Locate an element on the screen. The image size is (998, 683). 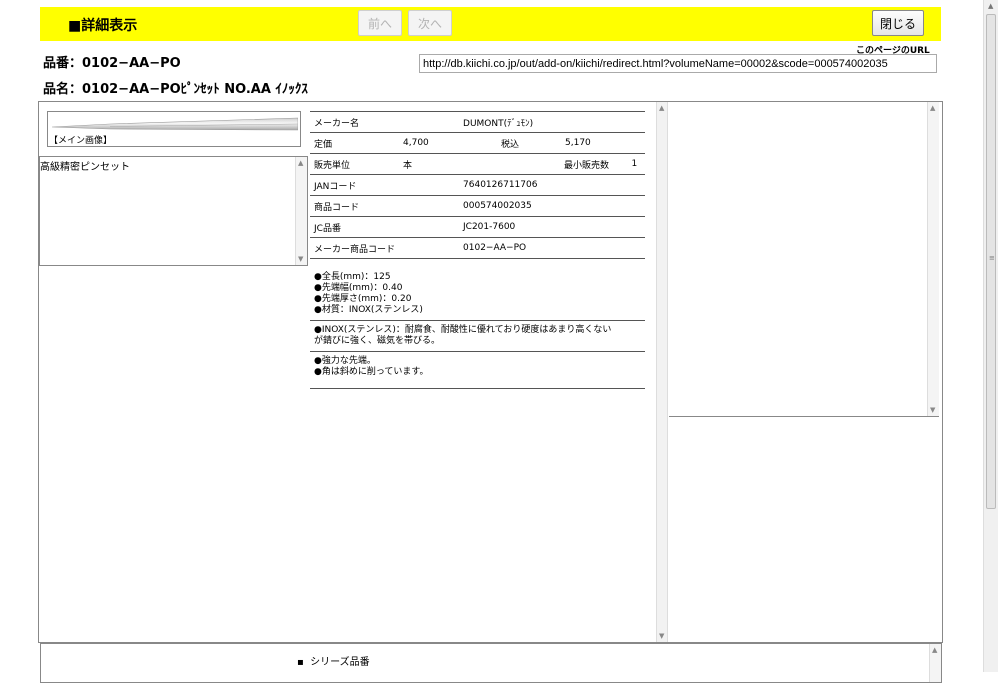
tweezer-image is located at coordinates (174, 124).